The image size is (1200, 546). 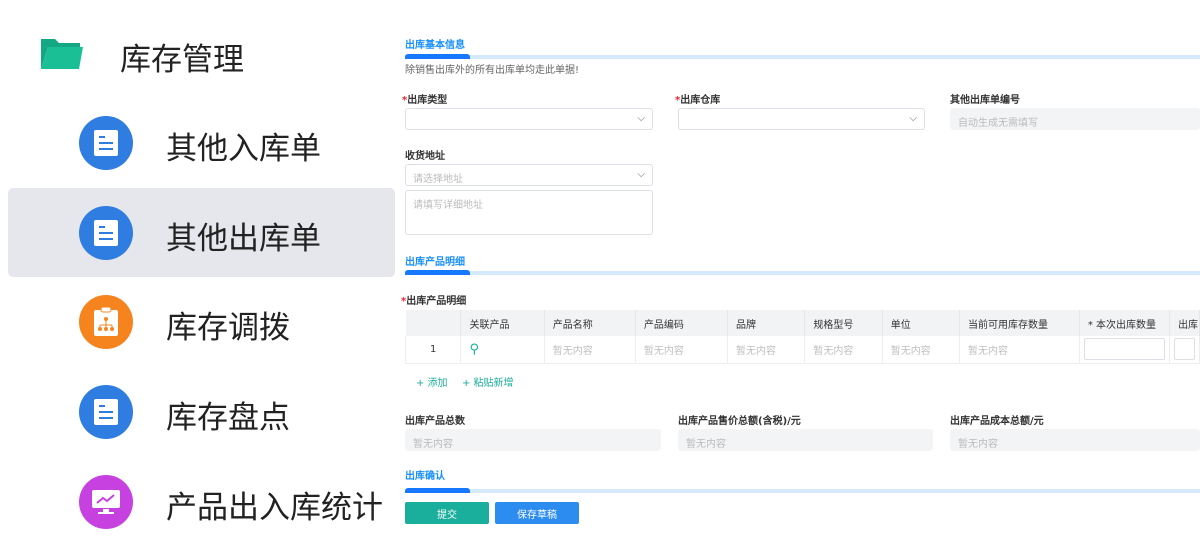 I want to click on section-products-title: 出库产品明细, so click(x=435, y=262).